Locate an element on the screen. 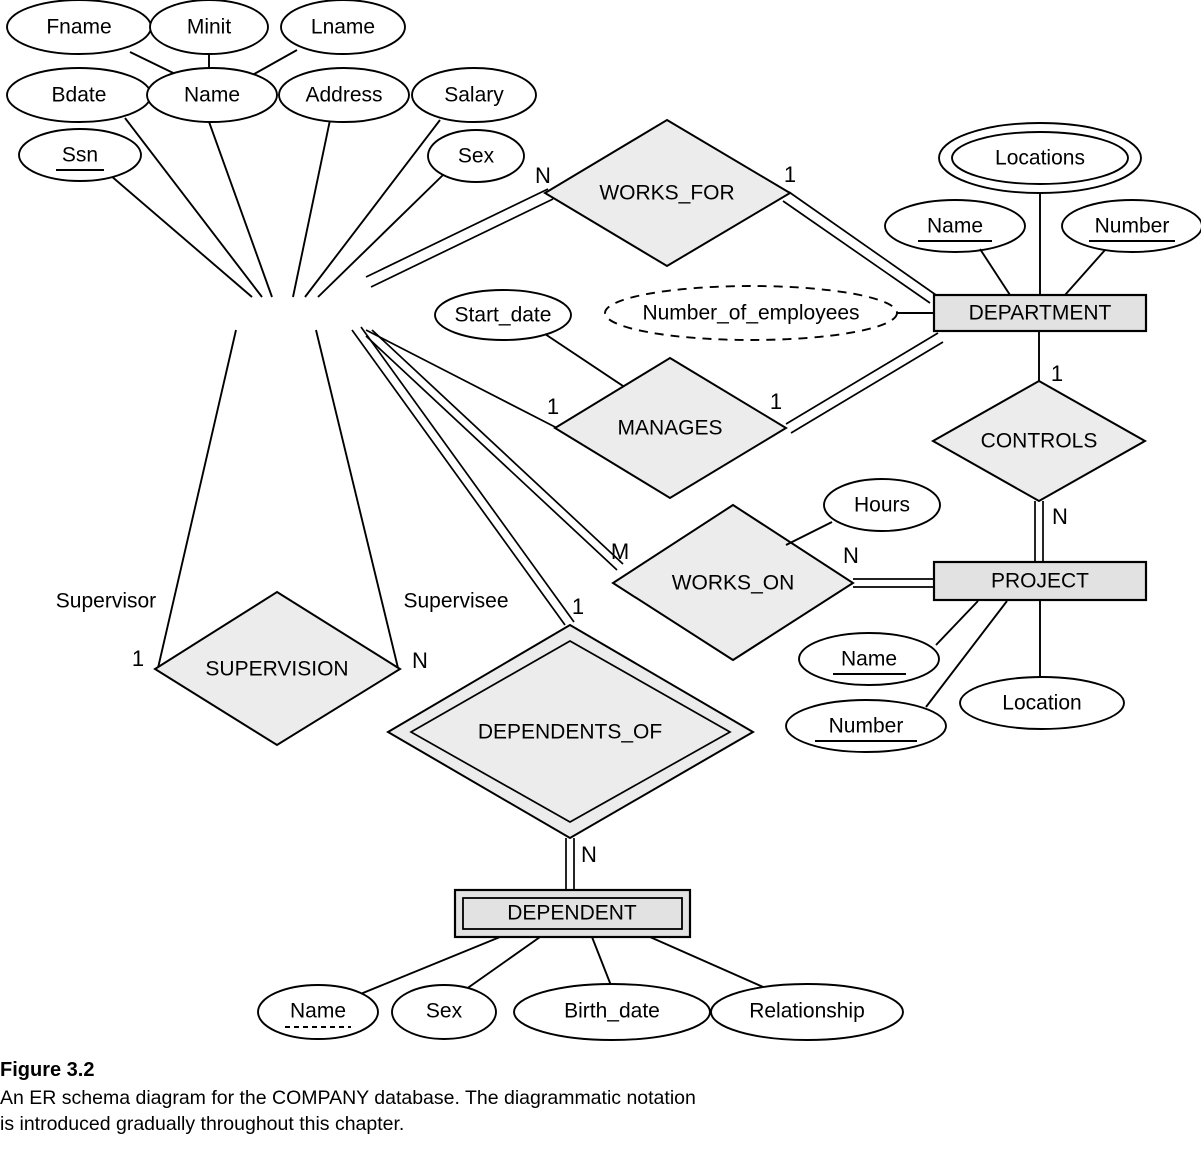  attr-fname-label: Fname is located at coordinates (78, 27).